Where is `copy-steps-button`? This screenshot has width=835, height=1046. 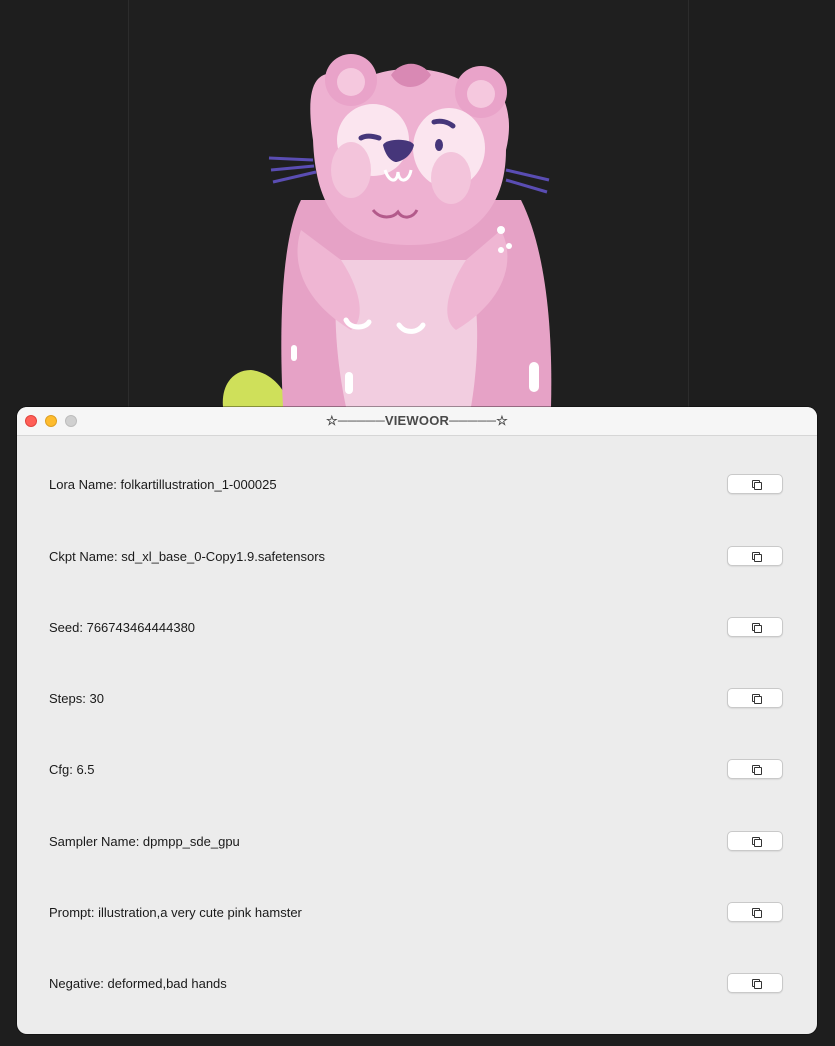 copy-steps-button is located at coordinates (755, 698).